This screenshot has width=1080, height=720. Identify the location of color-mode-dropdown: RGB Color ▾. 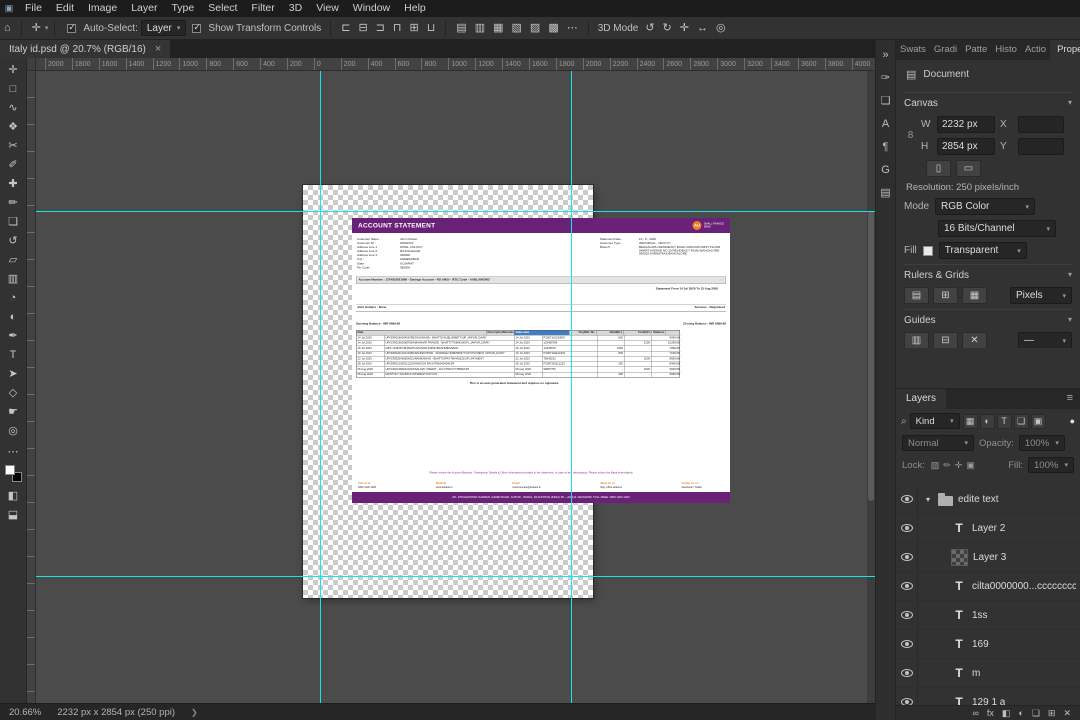
(985, 206).